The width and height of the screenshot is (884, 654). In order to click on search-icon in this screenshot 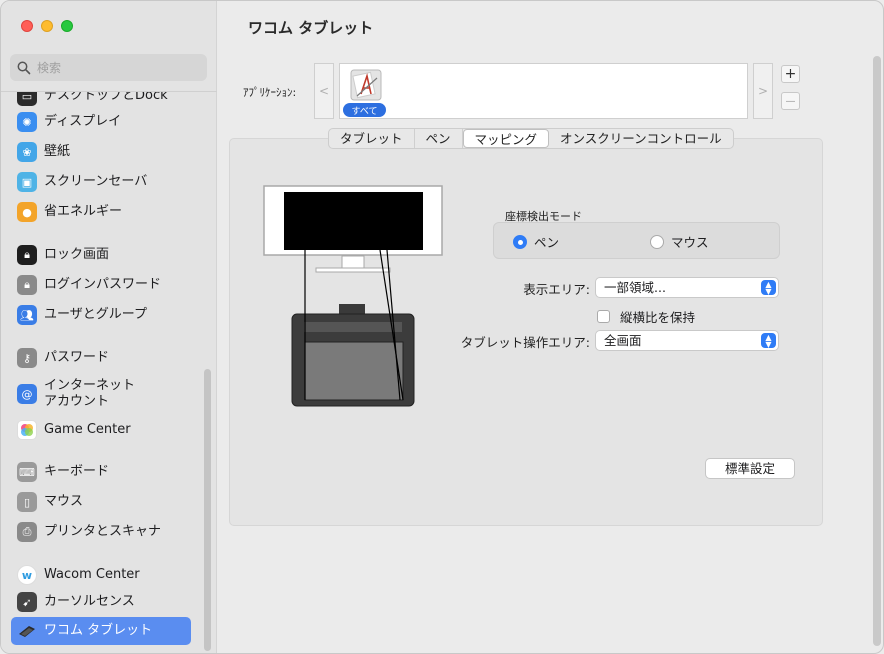, I will do `click(24, 67)`.